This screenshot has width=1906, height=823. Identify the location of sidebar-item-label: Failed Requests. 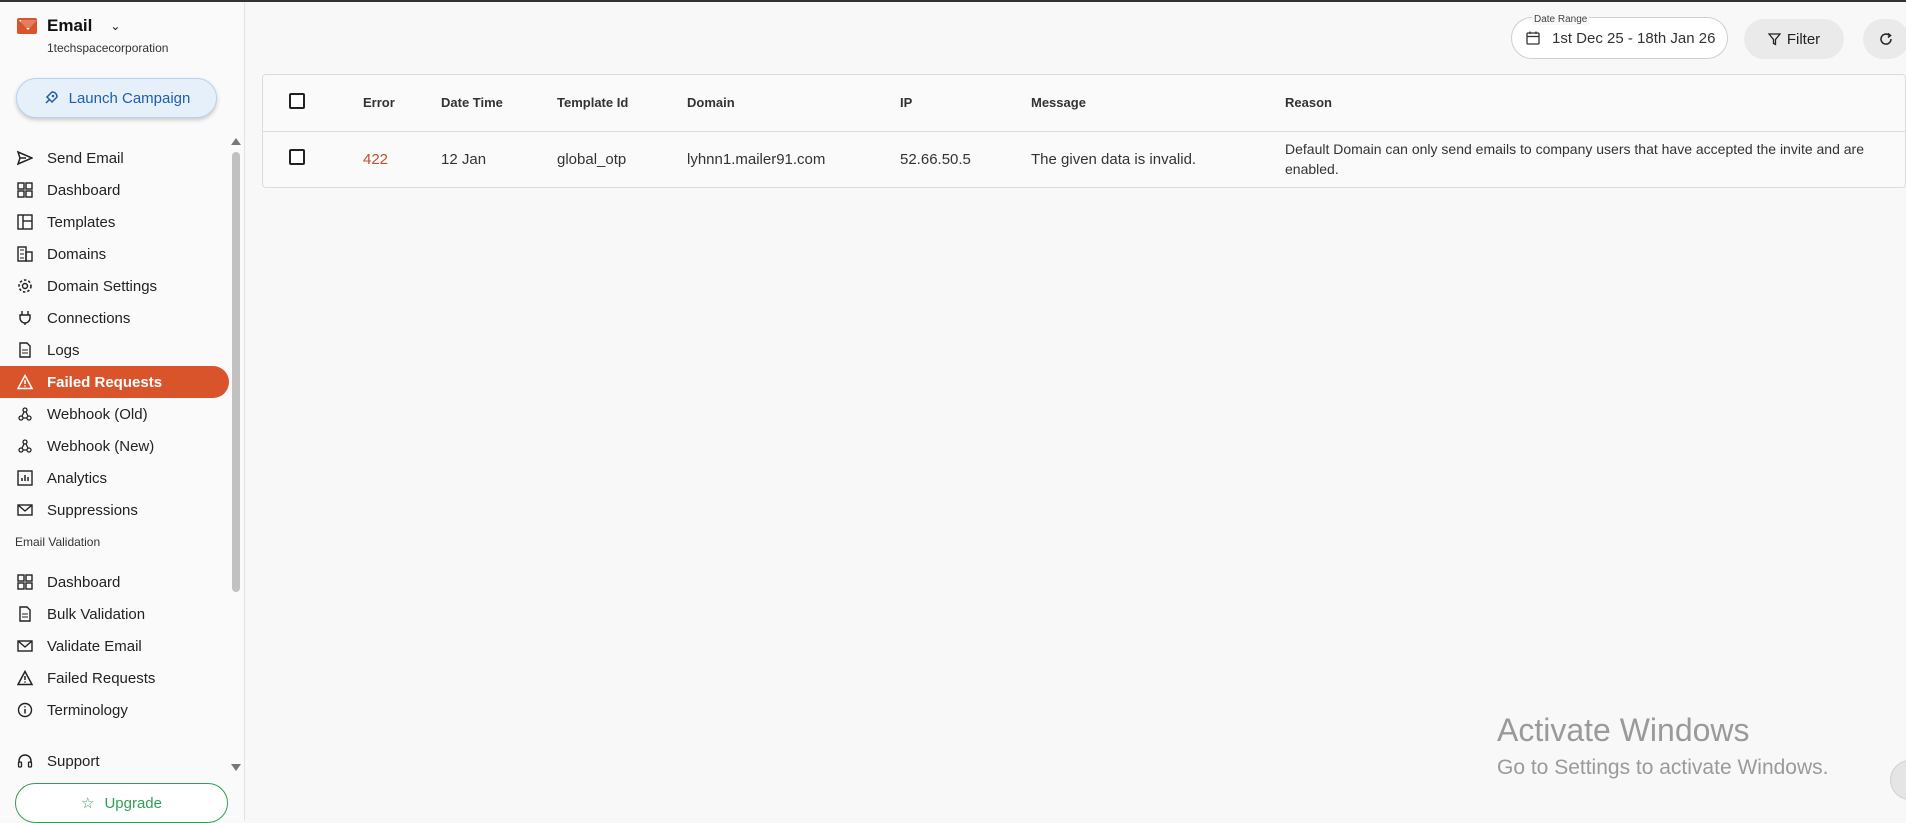
(105, 382).